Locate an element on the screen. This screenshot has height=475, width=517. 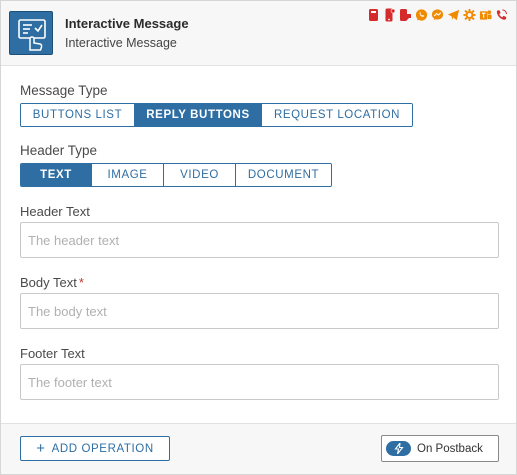
on-postback-label: On Postback is located at coordinates (450, 448).